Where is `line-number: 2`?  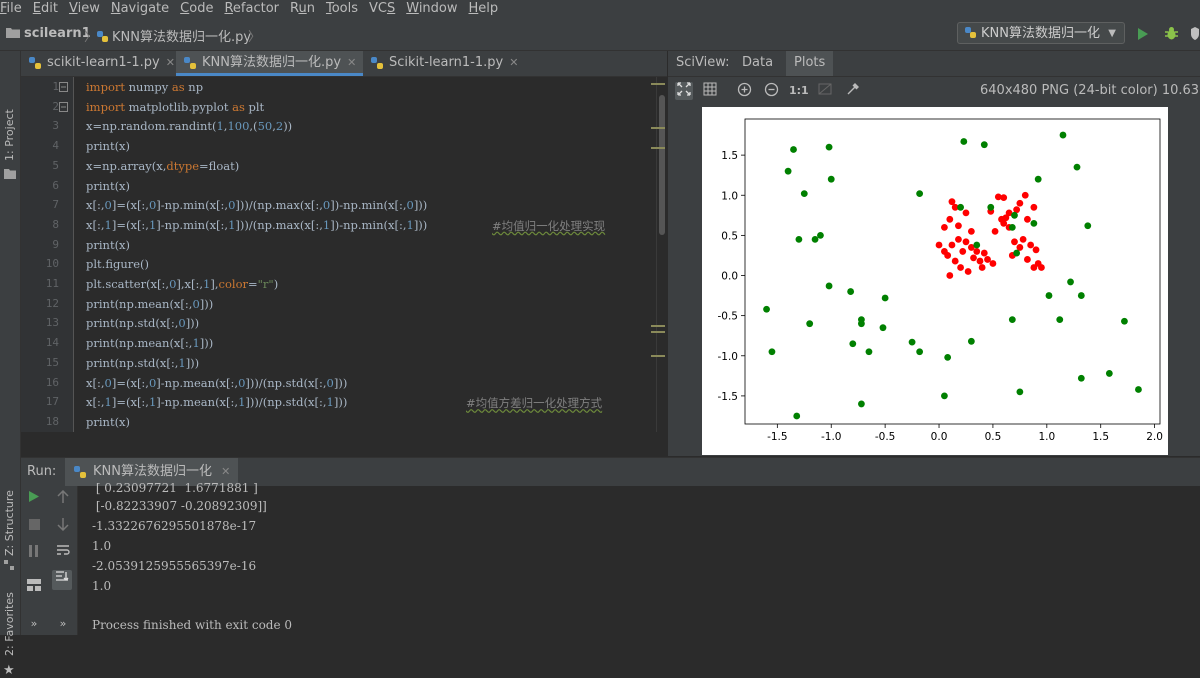
line-number: 2 is located at coordinates (55, 106).